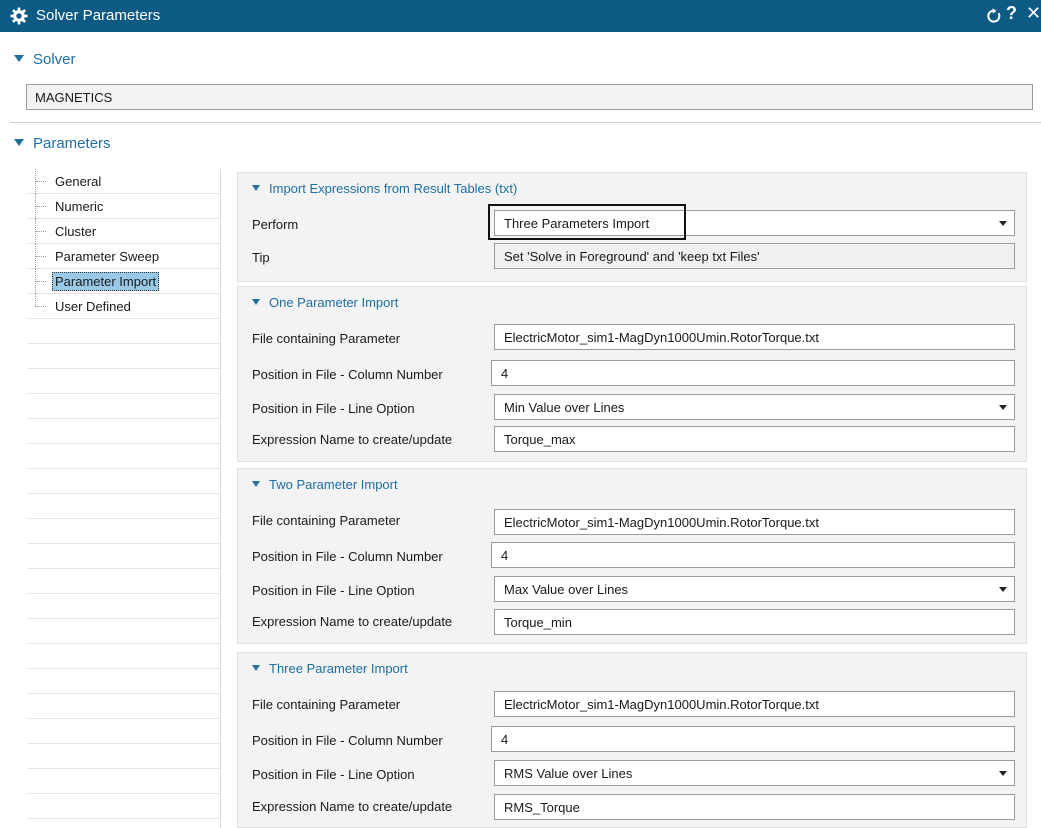 Image resolution: width=1041 pixels, height=828 pixels. Describe the element at coordinates (754, 589) in the screenshot. I see `line-option-dropdown: Max Value over Lines` at that location.